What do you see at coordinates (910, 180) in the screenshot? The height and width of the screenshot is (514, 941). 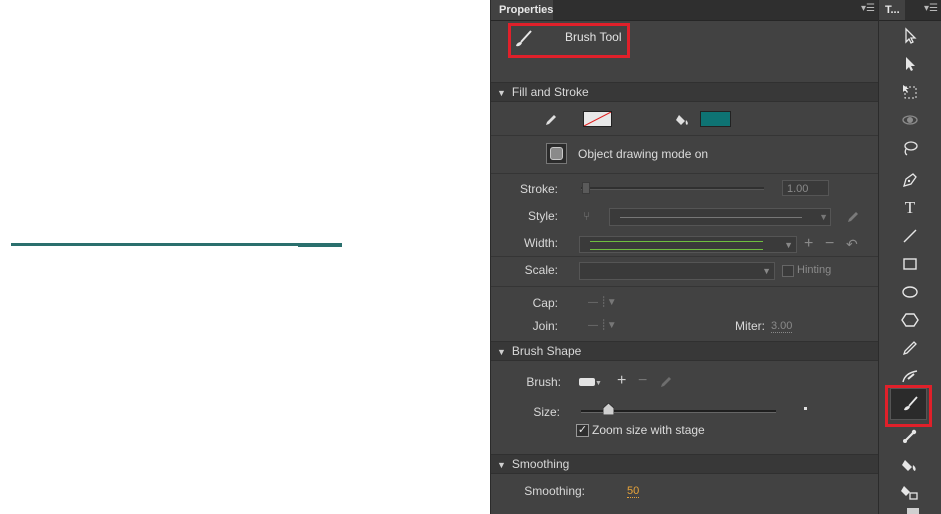 I see `pen-tool-icon` at bounding box center [910, 180].